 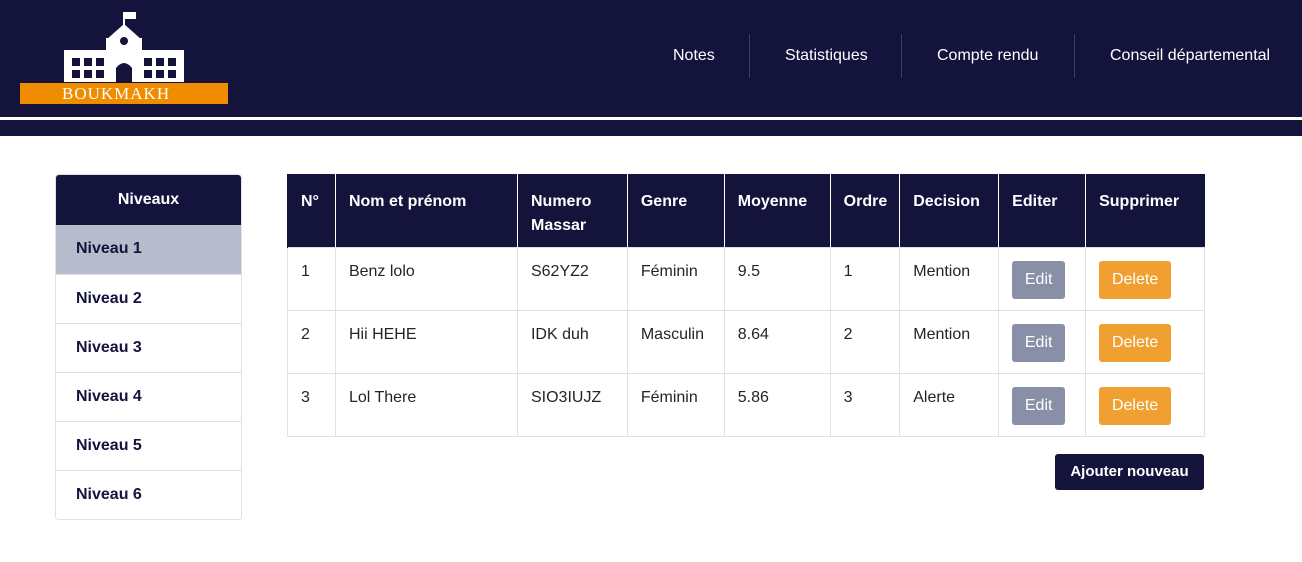 I want to click on col-header-ordre: Ordre, so click(x=864, y=210).